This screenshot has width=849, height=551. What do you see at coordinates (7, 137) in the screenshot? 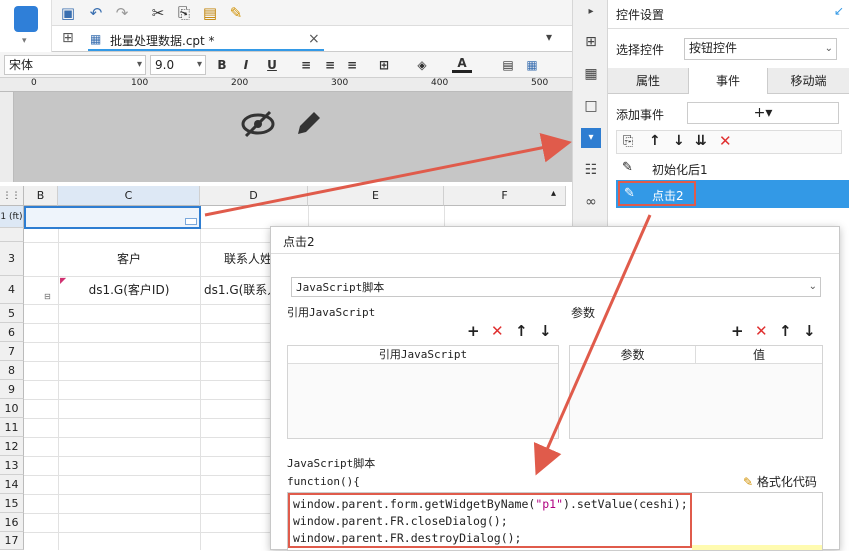
I see `vertical-ruler` at bounding box center [7, 137].